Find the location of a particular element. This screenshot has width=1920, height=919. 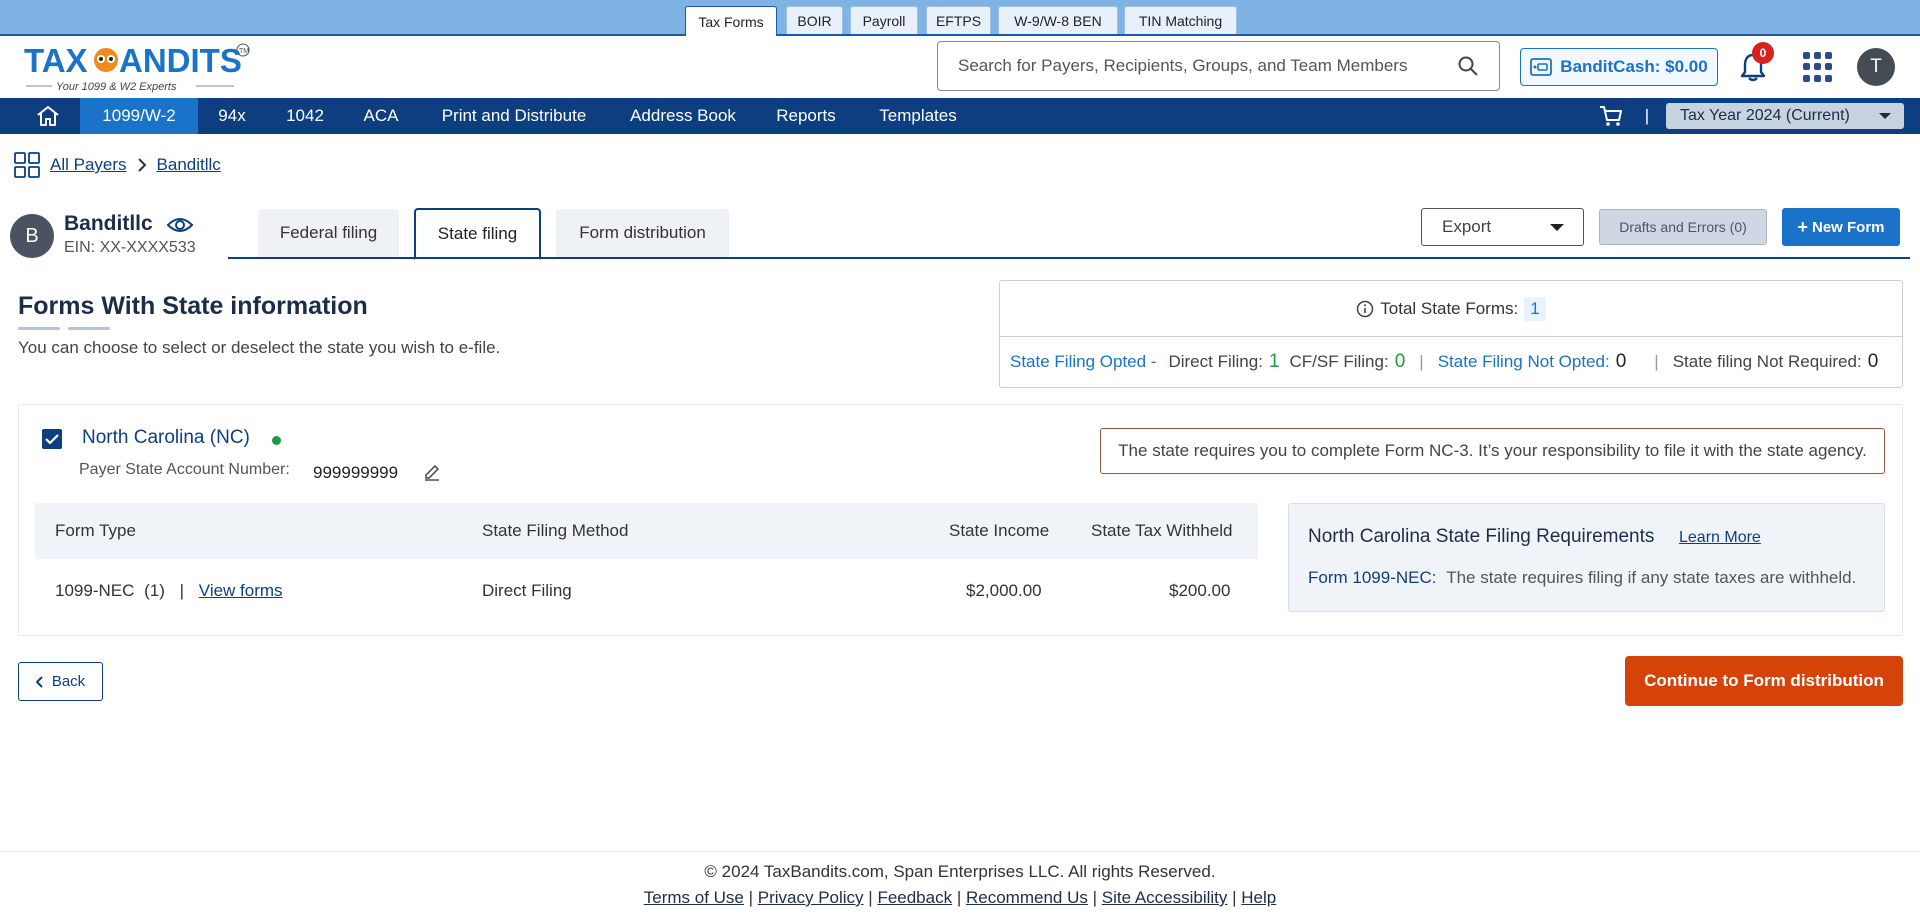

back-label: Back is located at coordinates (68, 681).